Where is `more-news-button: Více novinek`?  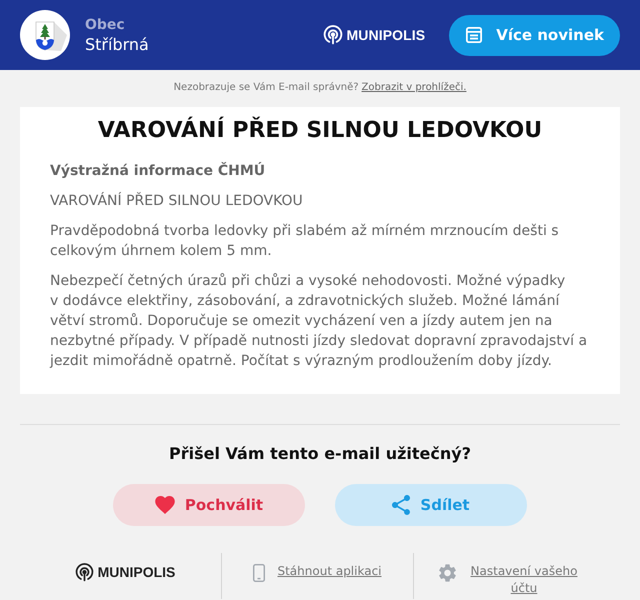 more-news-button: Více novinek is located at coordinates (534, 35).